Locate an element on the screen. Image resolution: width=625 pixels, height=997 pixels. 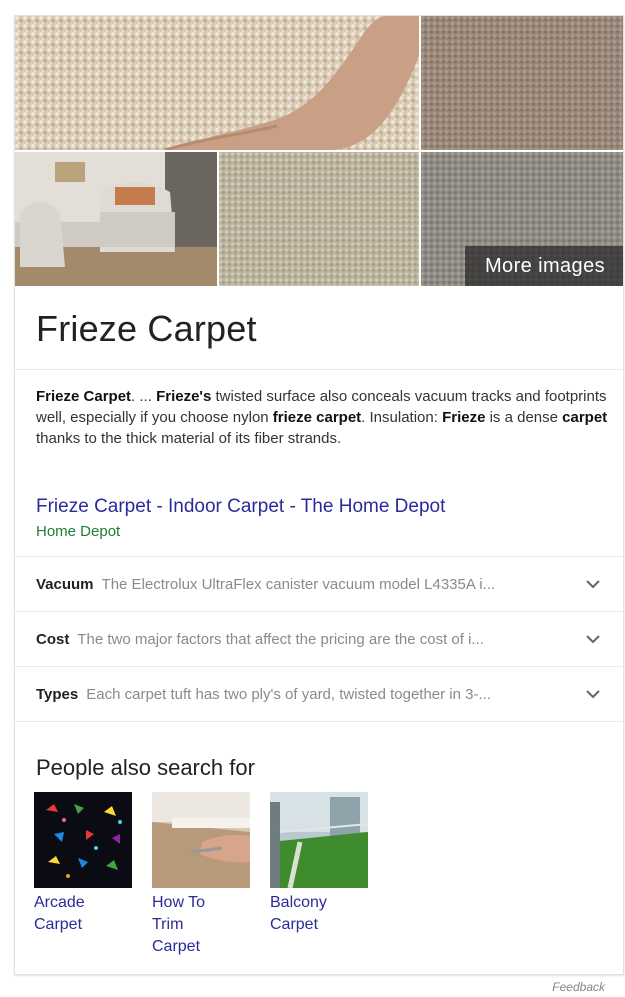
related-search-arcade-carpet: Arcade Carpet is located at coordinates (83, 864).